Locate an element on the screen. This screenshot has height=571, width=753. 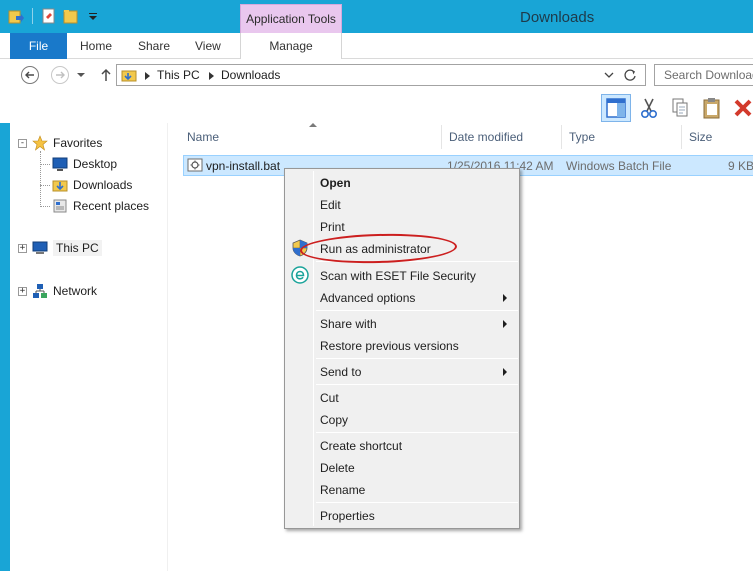
back-arrow-icon is located at coordinates (30, 75).